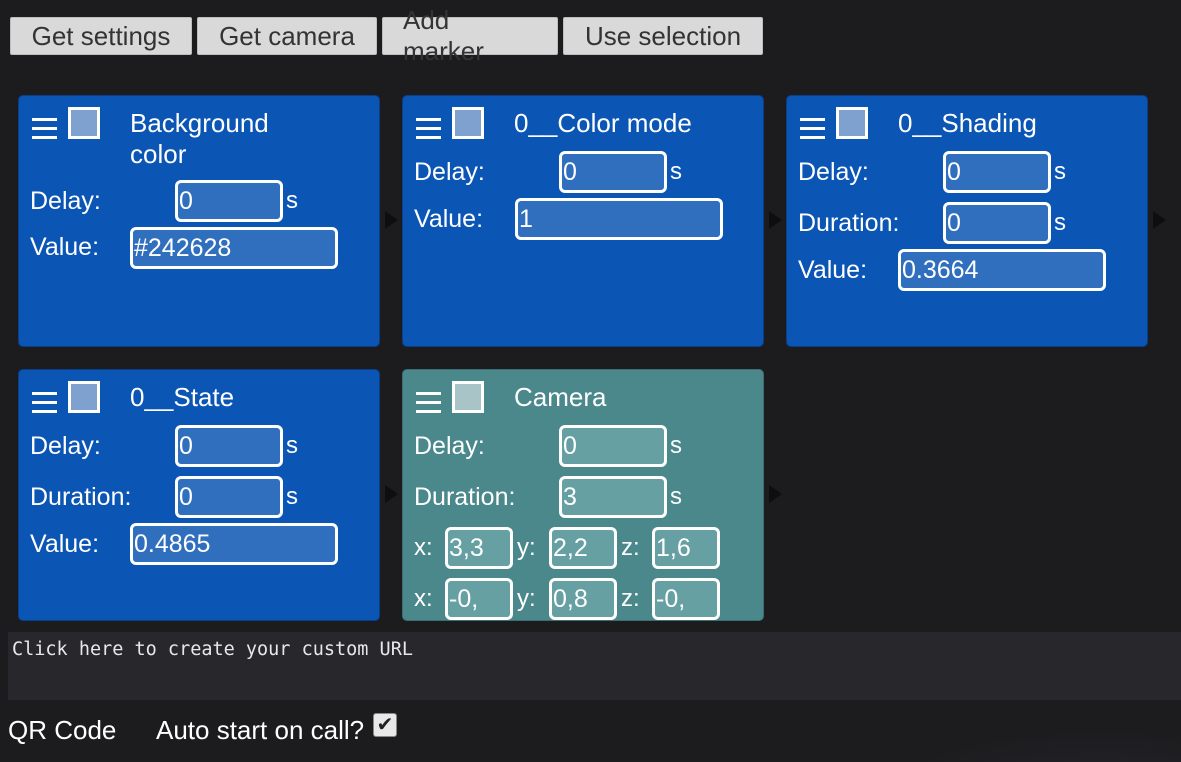  What do you see at coordinates (613, 497) in the screenshot?
I see `duration-input: 3` at bounding box center [613, 497].